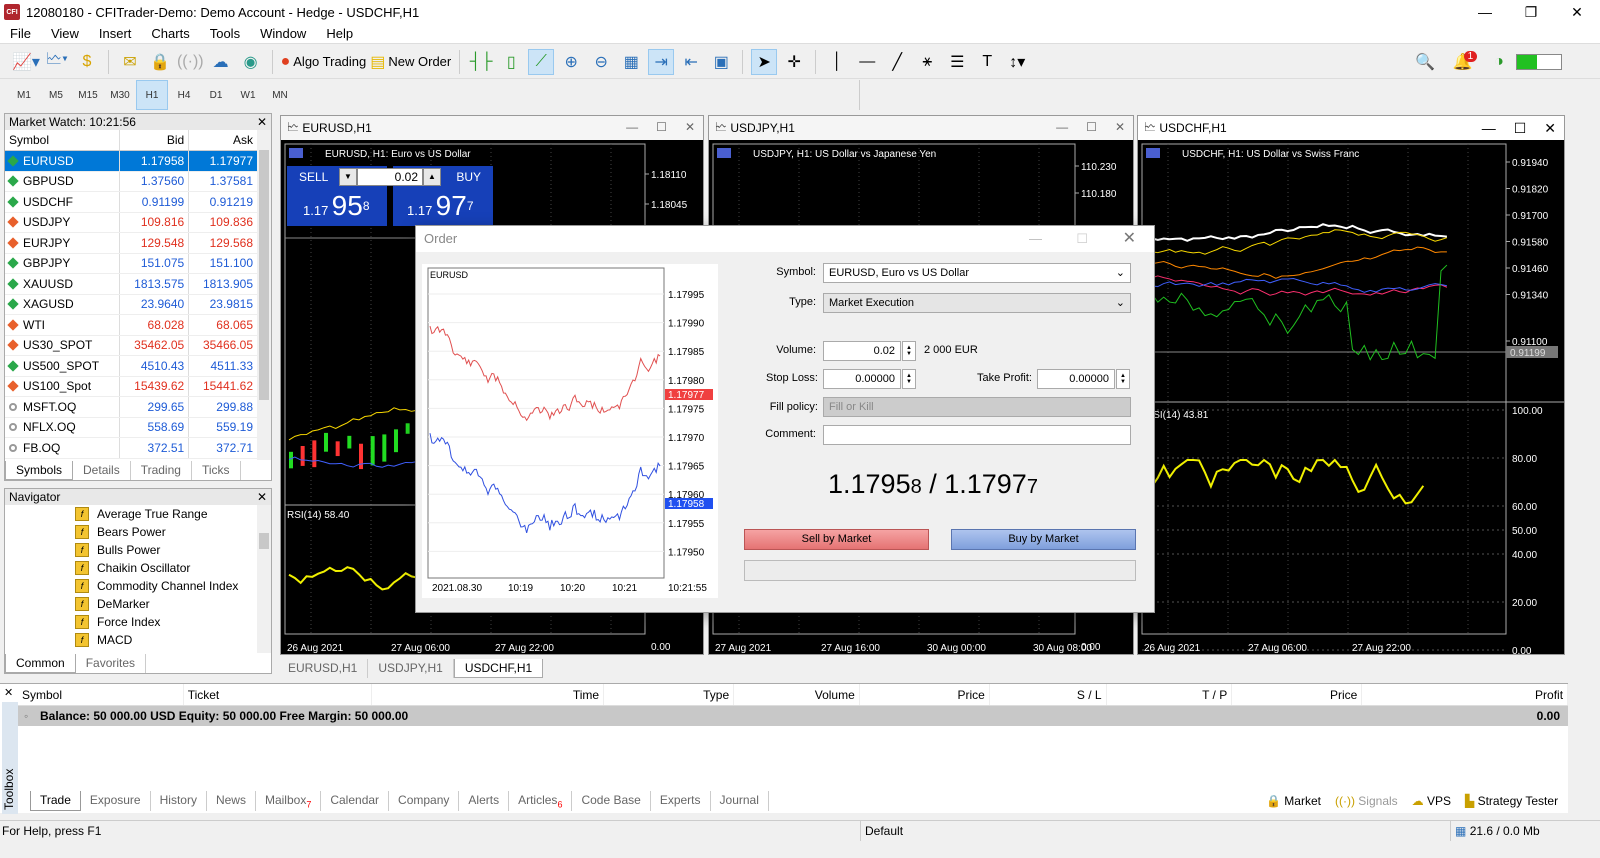  What do you see at coordinates (131, 345) in the screenshot?
I see `market-watch-row: US30_SPOT 35462.05 35466.05` at bounding box center [131, 345].